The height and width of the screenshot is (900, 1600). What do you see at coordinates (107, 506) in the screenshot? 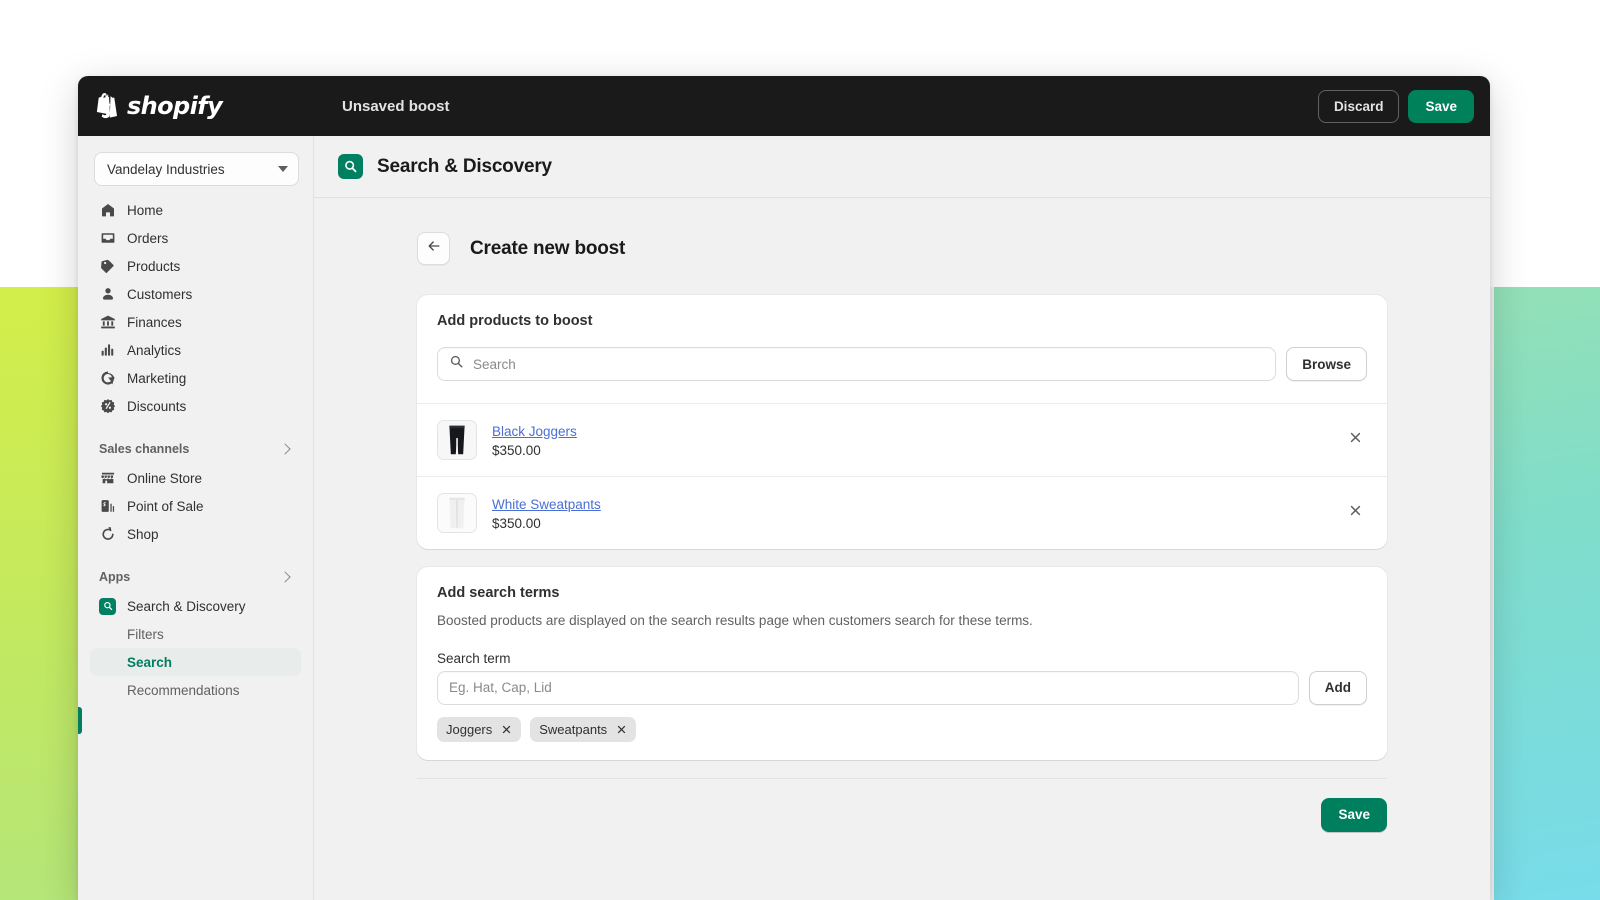
I see `pos-device-icon` at bounding box center [107, 506].